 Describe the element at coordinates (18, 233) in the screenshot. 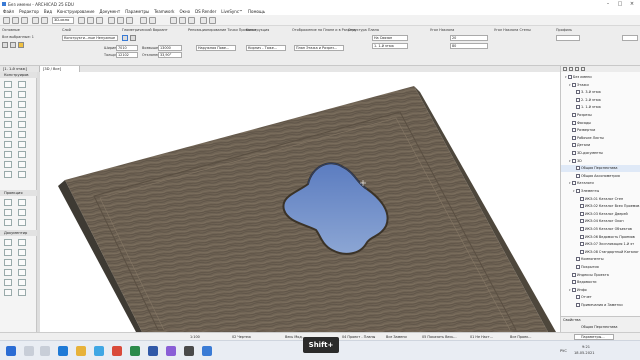

I see `toolbox-section-document: Документир` at that location.